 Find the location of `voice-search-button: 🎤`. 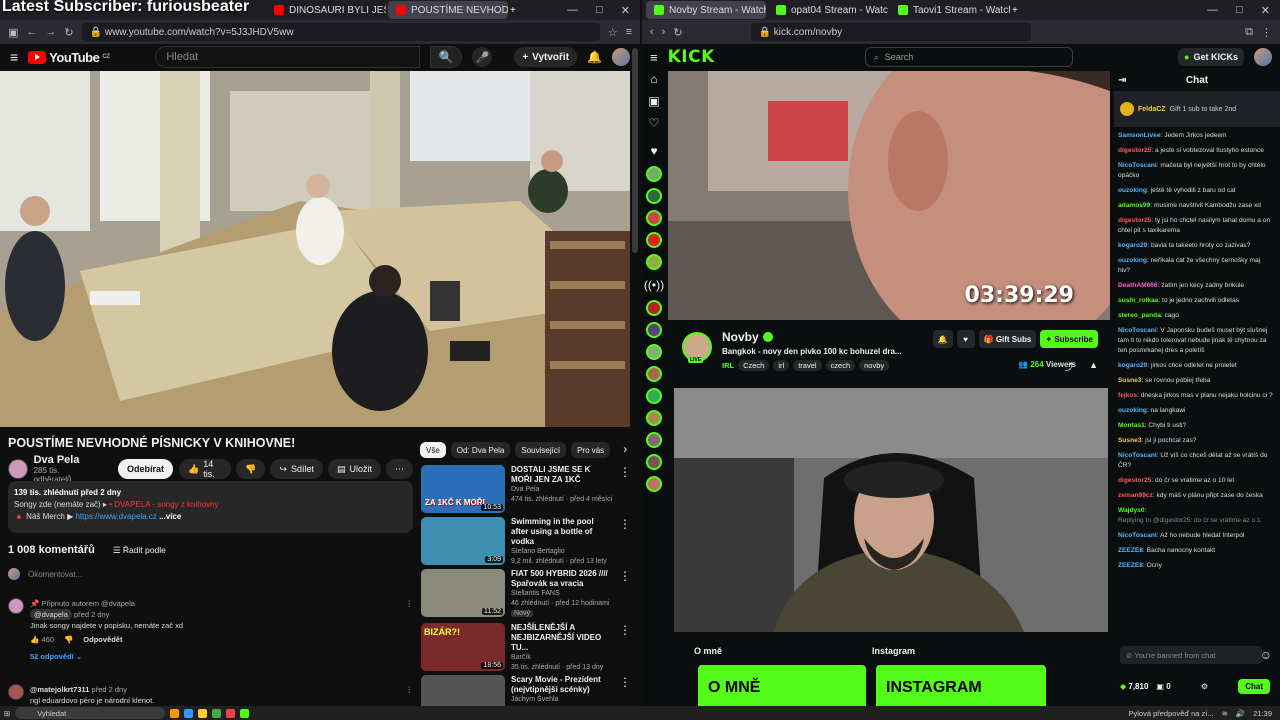

voice-search-button: 🎤 is located at coordinates (482, 57).